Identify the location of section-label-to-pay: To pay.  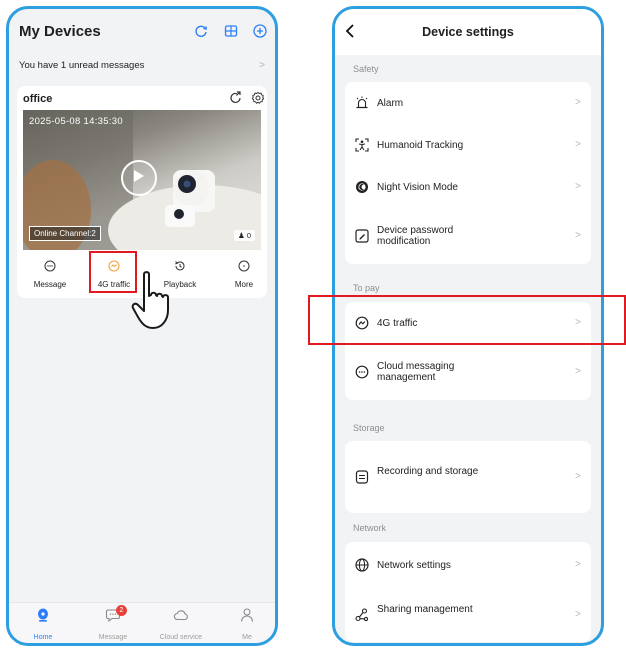
(366, 288).